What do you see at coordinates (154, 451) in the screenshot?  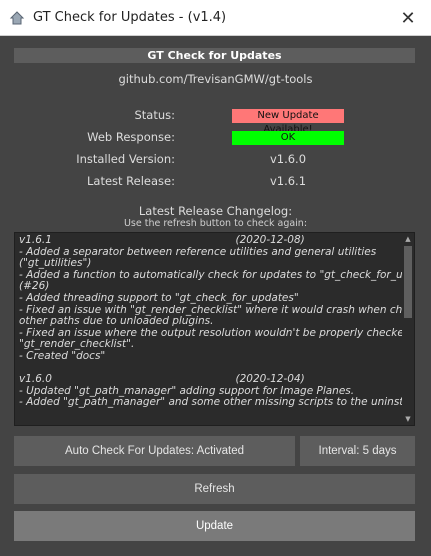 I see `auto-check-button: Auto Check For Updates: Activated` at bounding box center [154, 451].